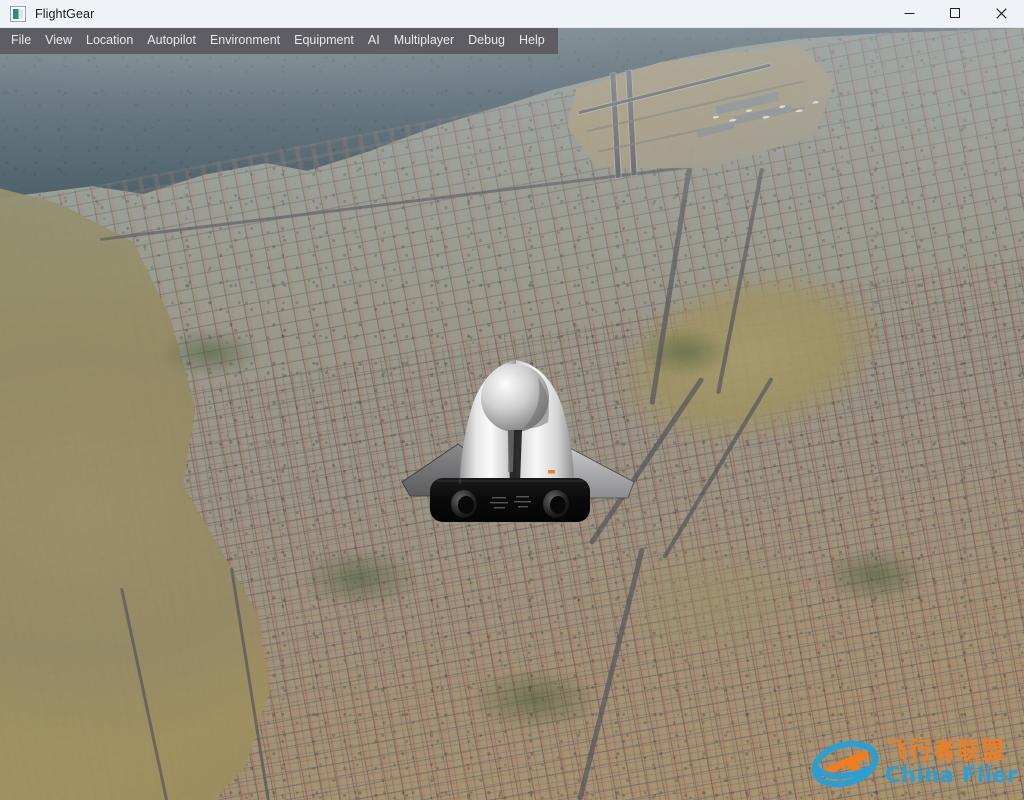 Image resolution: width=1024 pixels, height=800 pixels. I want to click on menu-item-location: Location, so click(109, 41).